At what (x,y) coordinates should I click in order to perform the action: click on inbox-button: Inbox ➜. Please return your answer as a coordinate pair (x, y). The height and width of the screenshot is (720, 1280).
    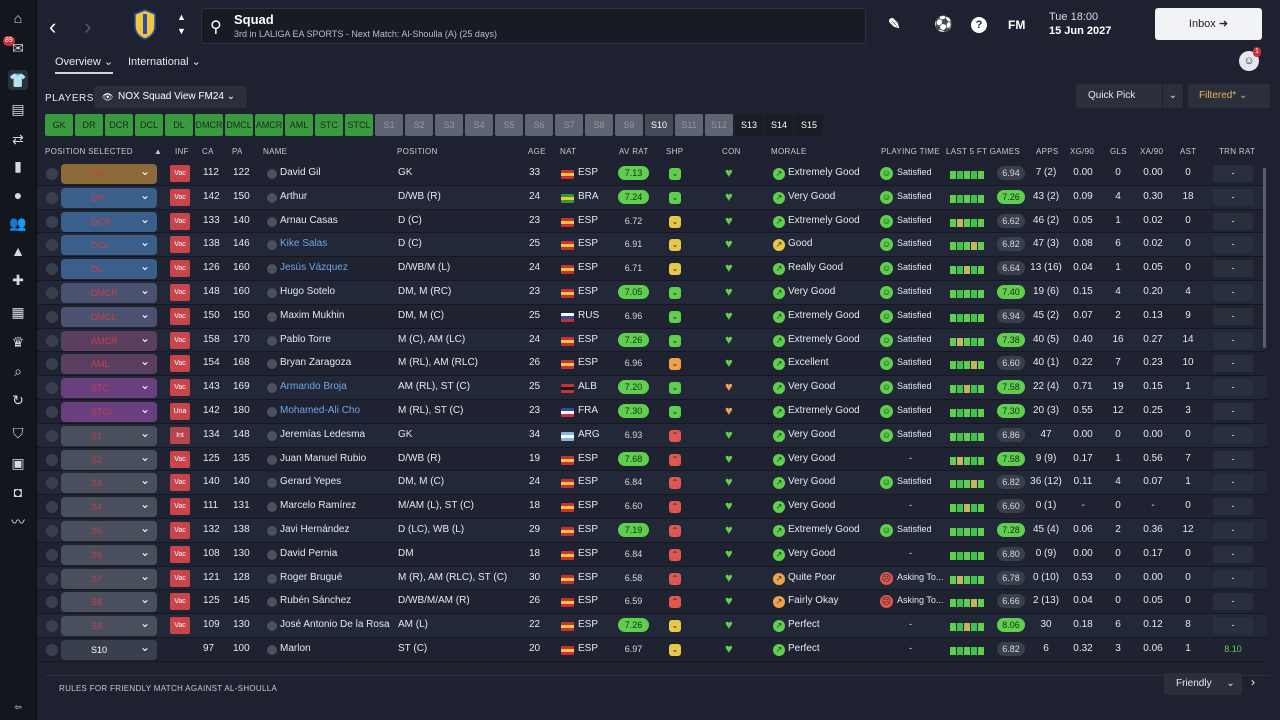
    Looking at the image, I should click on (1208, 24).